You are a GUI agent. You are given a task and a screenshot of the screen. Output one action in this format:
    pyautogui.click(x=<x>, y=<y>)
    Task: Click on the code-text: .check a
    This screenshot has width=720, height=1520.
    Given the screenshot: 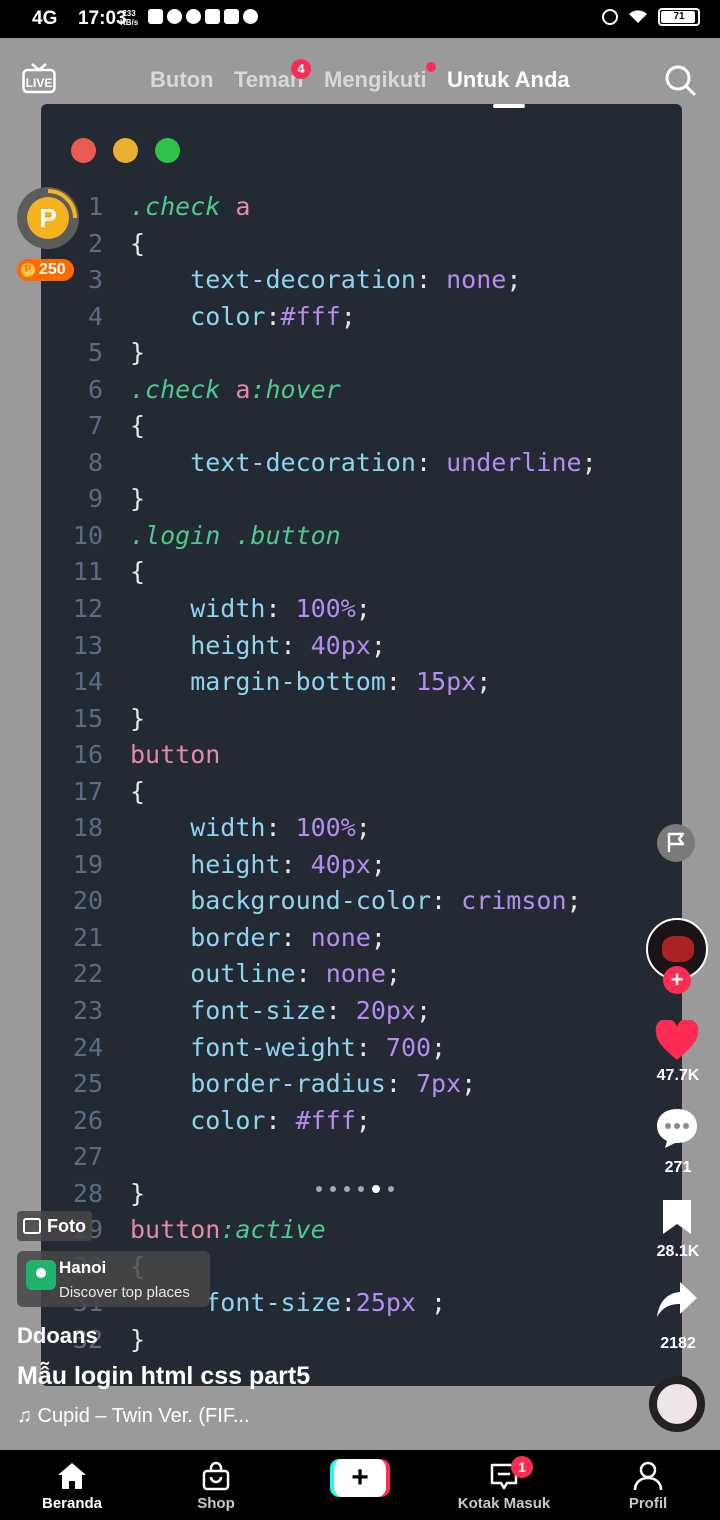 What is the action you would take?
    pyautogui.click(x=190, y=207)
    